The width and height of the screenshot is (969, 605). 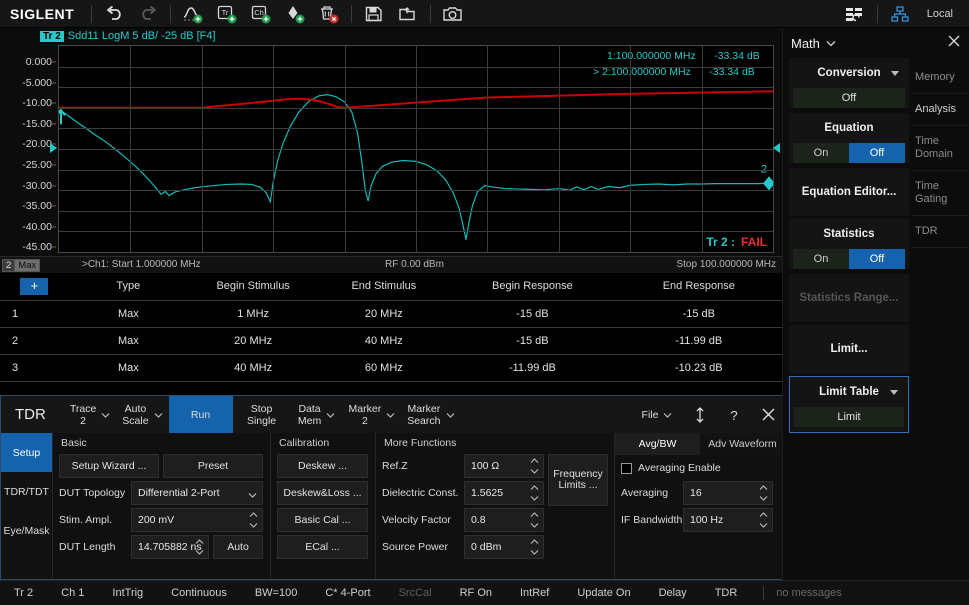 What do you see at coordinates (939, 78) in the screenshot?
I see `rail-item-memory: Memory` at bounding box center [939, 78].